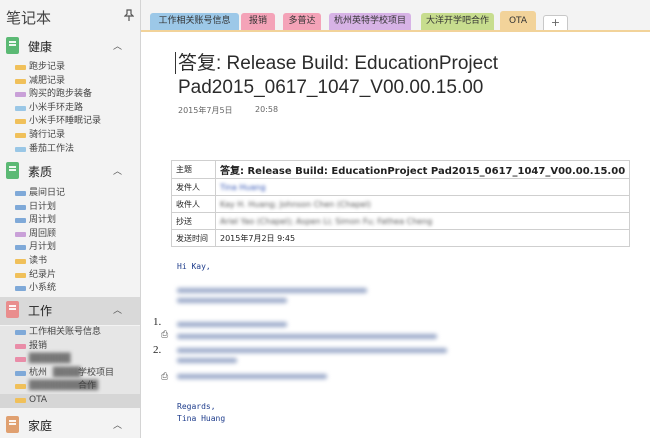  I want to click on tab-label: 多普达, so click(302, 21).